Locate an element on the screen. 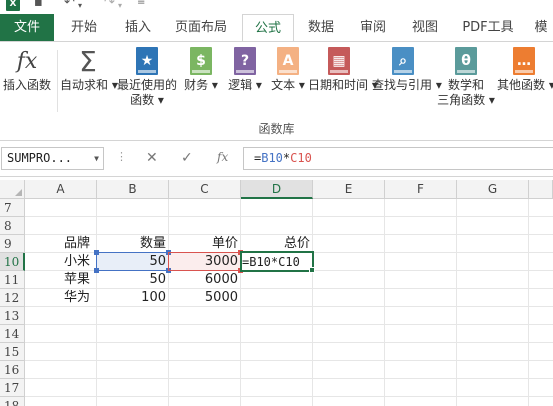  theta-book-icon: θ is located at coordinates (466, 61).